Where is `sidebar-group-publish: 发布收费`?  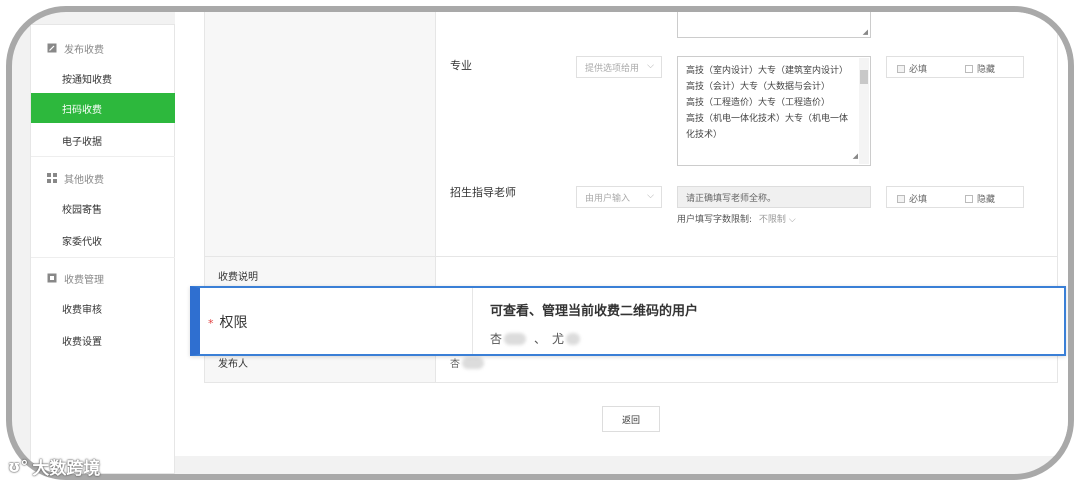 sidebar-group-publish: 发布收费 is located at coordinates (103, 48).